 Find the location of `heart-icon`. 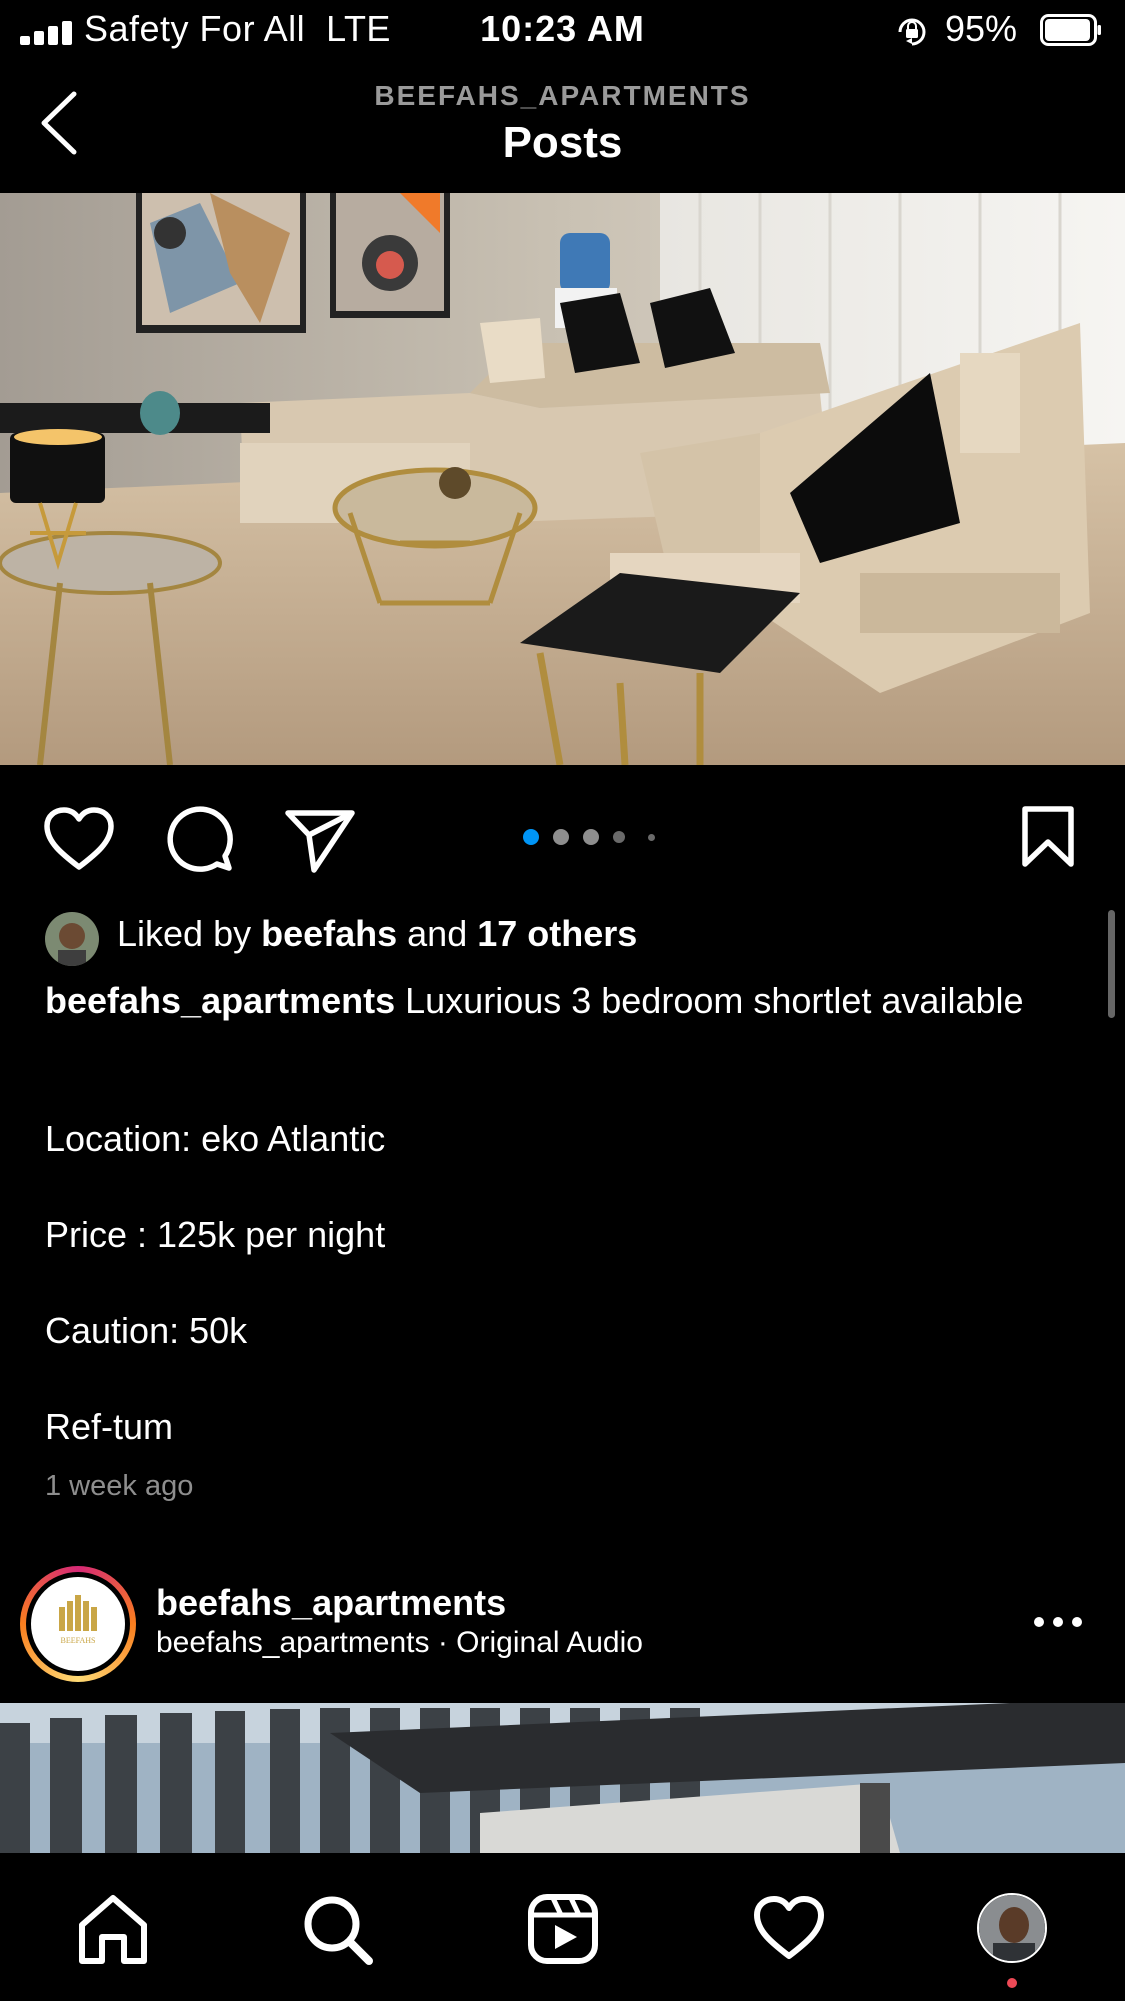

heart-icon is located at coordinates (79, 839).